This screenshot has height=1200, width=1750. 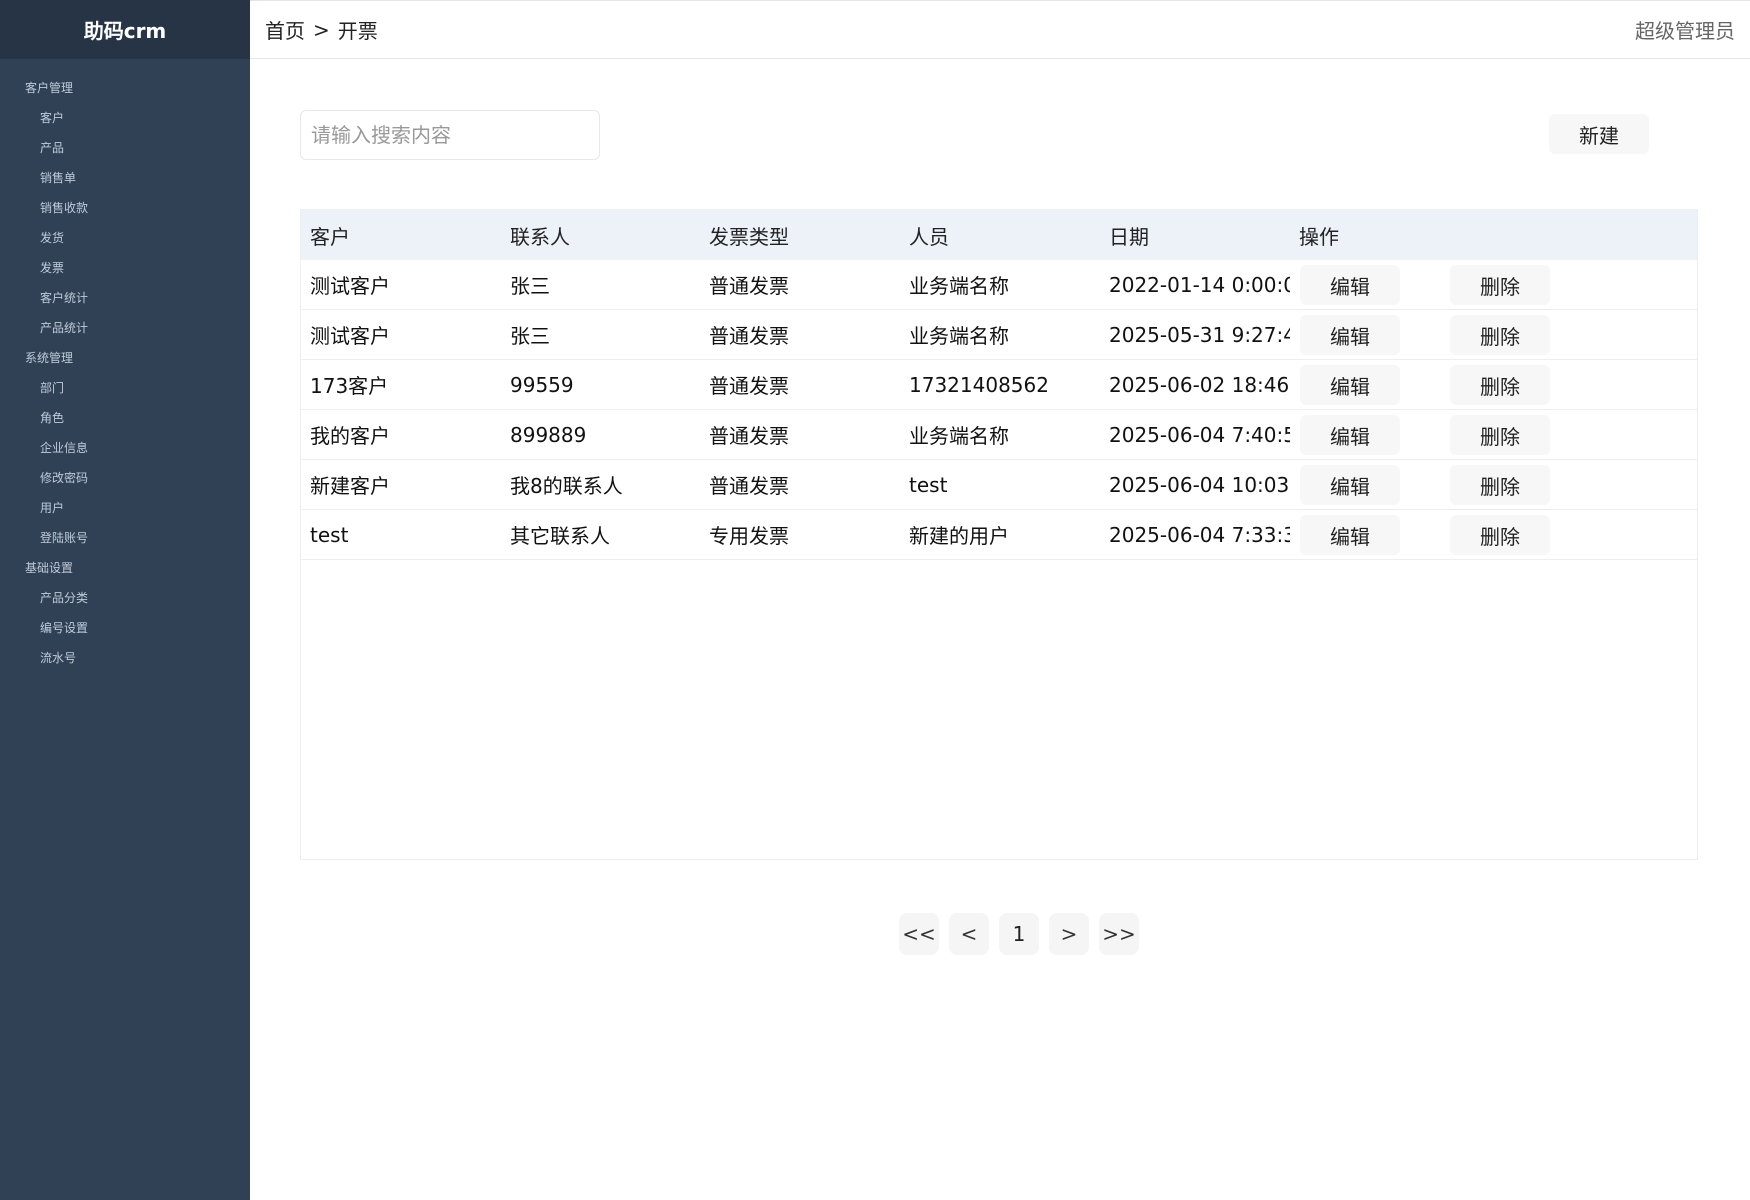 What do you see at coordinates (959, 536) in the screenshot?
I see `cell-staff: 新建的用户` at bounding box center [959, 536].